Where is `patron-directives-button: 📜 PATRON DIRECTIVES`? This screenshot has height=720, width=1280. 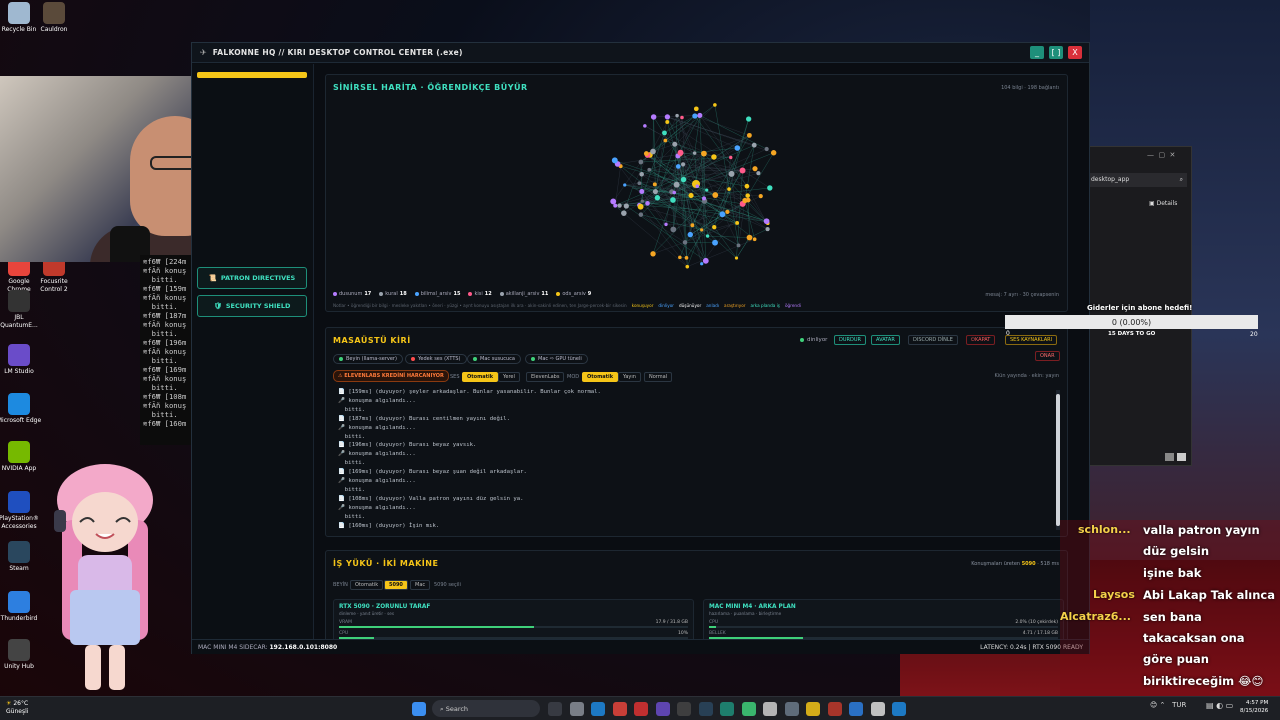 patron-directives-button: 📜 PATRON DIRECTIVES is located at coordinates (252, 278).